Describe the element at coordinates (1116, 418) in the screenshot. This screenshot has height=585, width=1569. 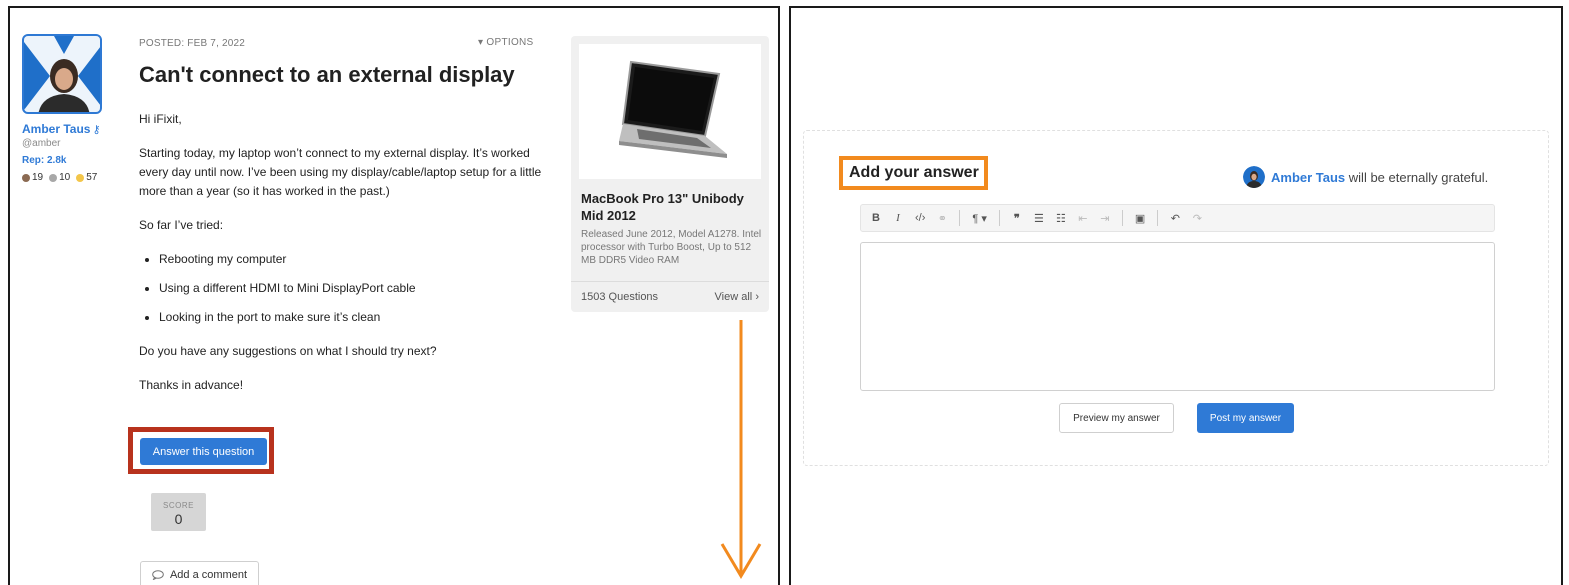
I see `preview-answer-button: Preview my answer` at that location.